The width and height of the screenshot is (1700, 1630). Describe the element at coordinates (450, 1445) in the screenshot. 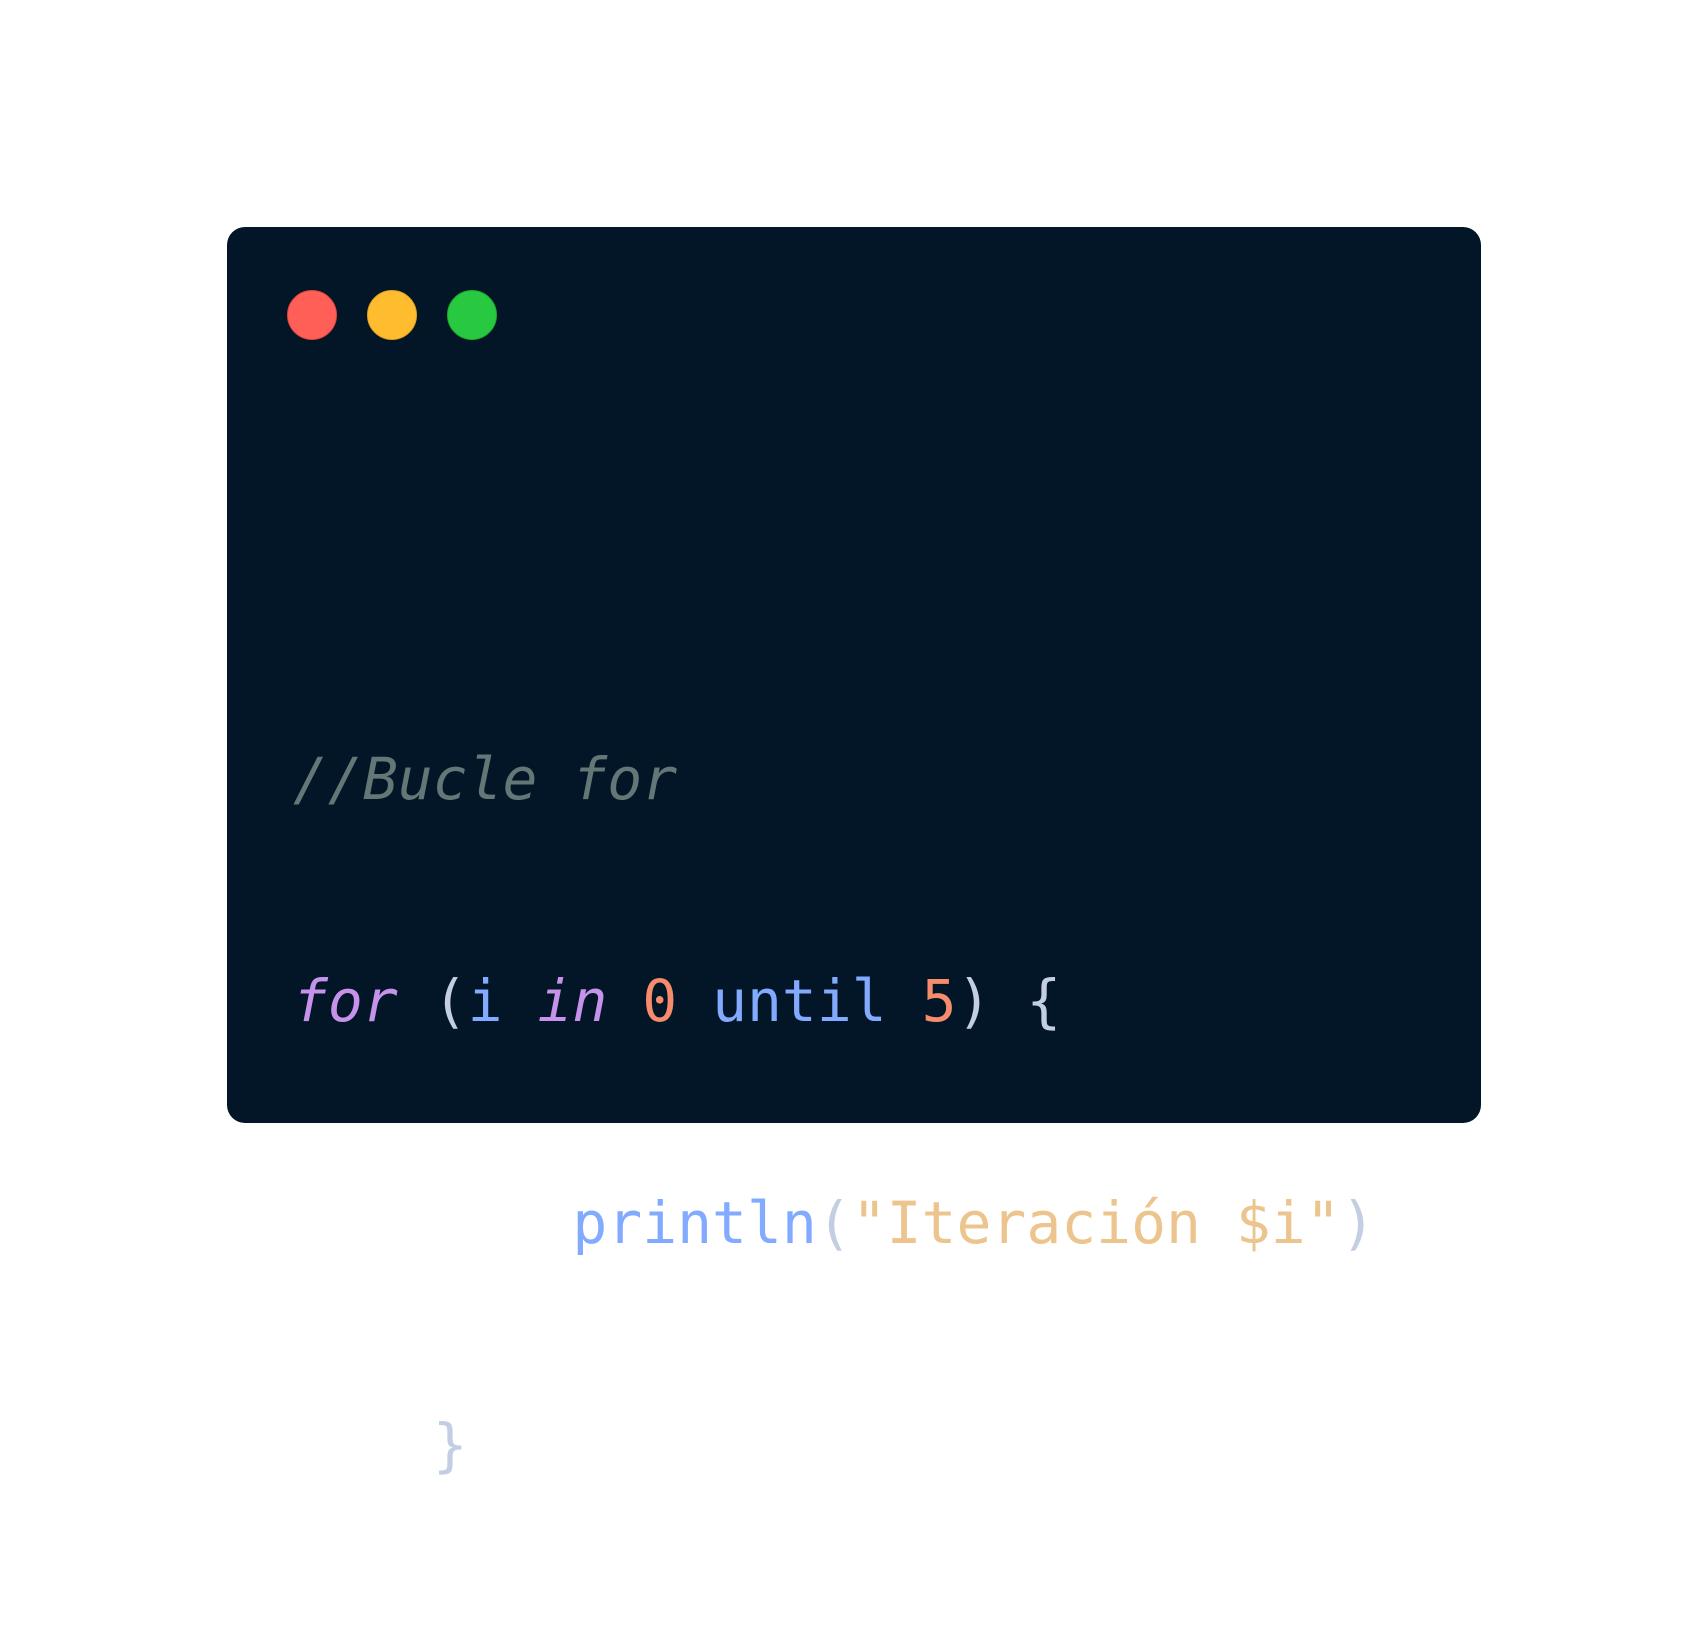

I see `brace-close: }` at that location.